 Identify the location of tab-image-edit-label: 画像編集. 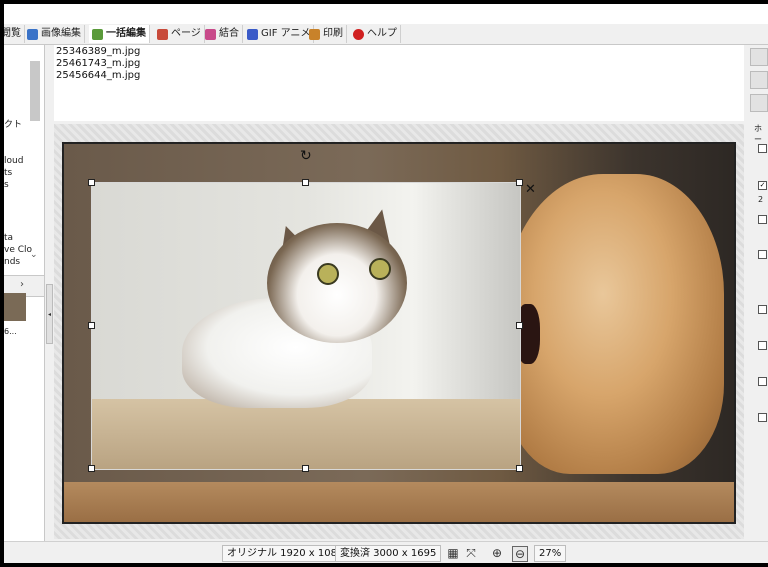
(61, 33).